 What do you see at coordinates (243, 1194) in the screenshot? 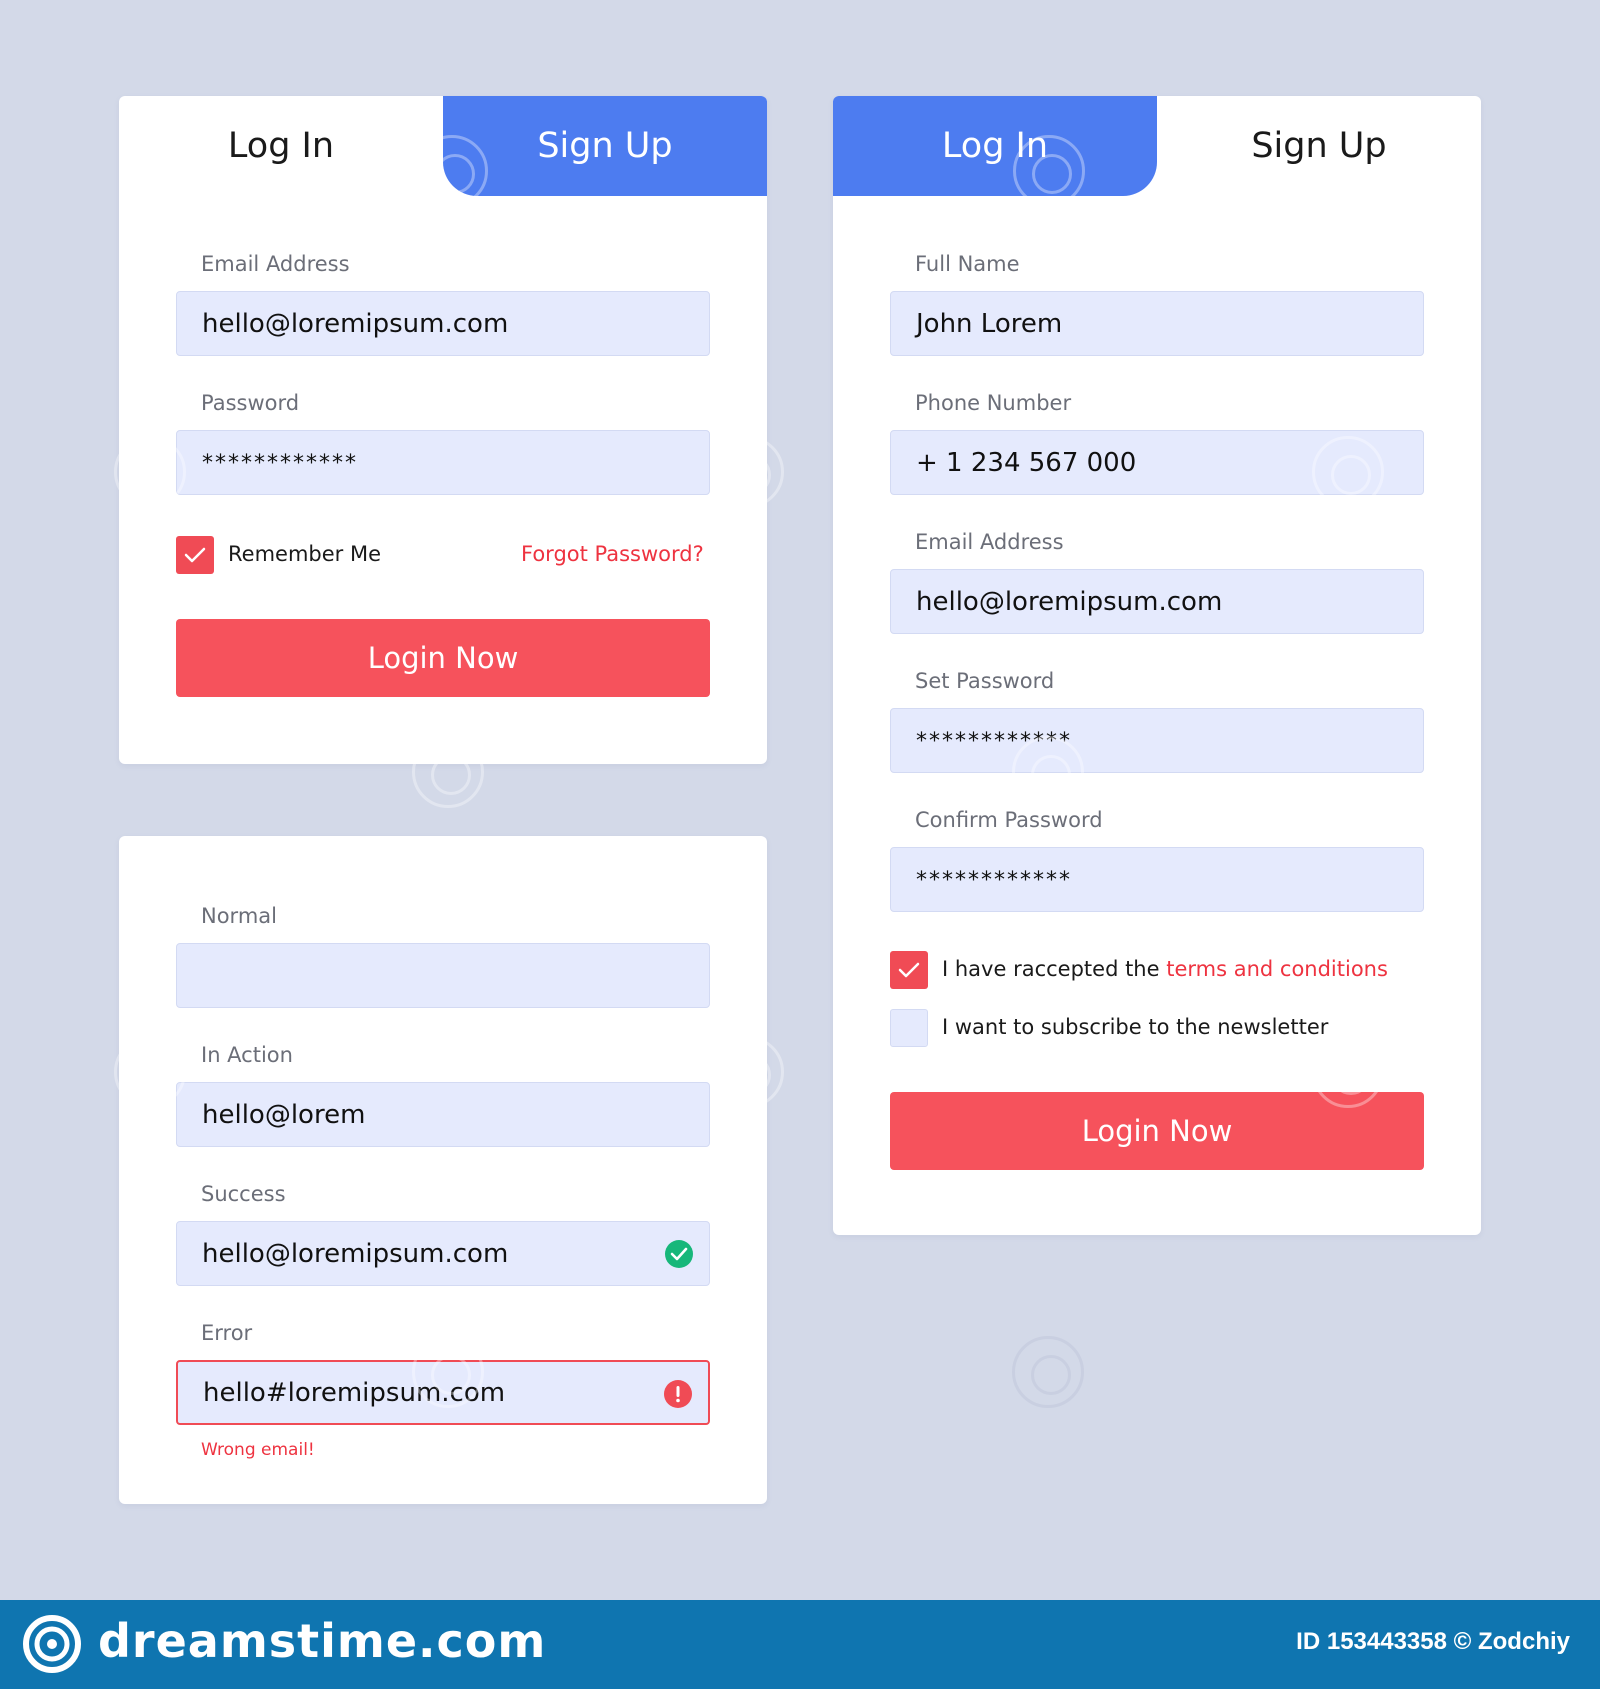
I see `success-label: Success` at bounding box center [243, 1194].